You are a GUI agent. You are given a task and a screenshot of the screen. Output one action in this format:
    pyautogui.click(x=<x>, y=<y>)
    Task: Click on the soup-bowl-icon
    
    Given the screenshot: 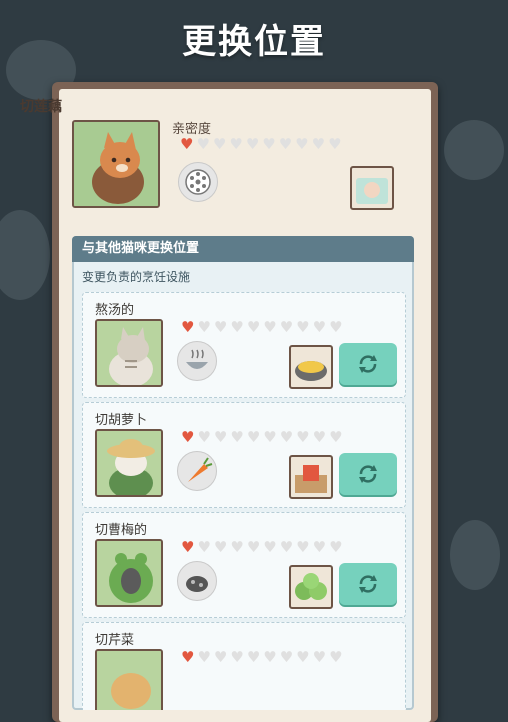 What is the action you would take?
    pyautogui.click(x=197, y=361)
    